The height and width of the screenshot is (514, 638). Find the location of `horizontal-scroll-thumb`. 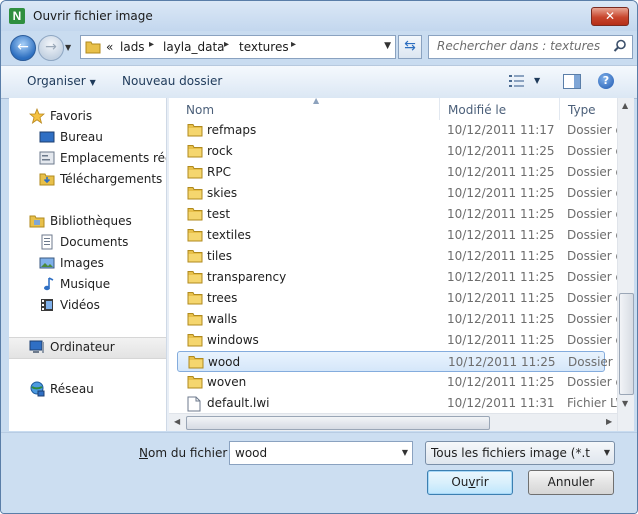

horizontal-scroll-thumb is located at coordinates (338, 423).